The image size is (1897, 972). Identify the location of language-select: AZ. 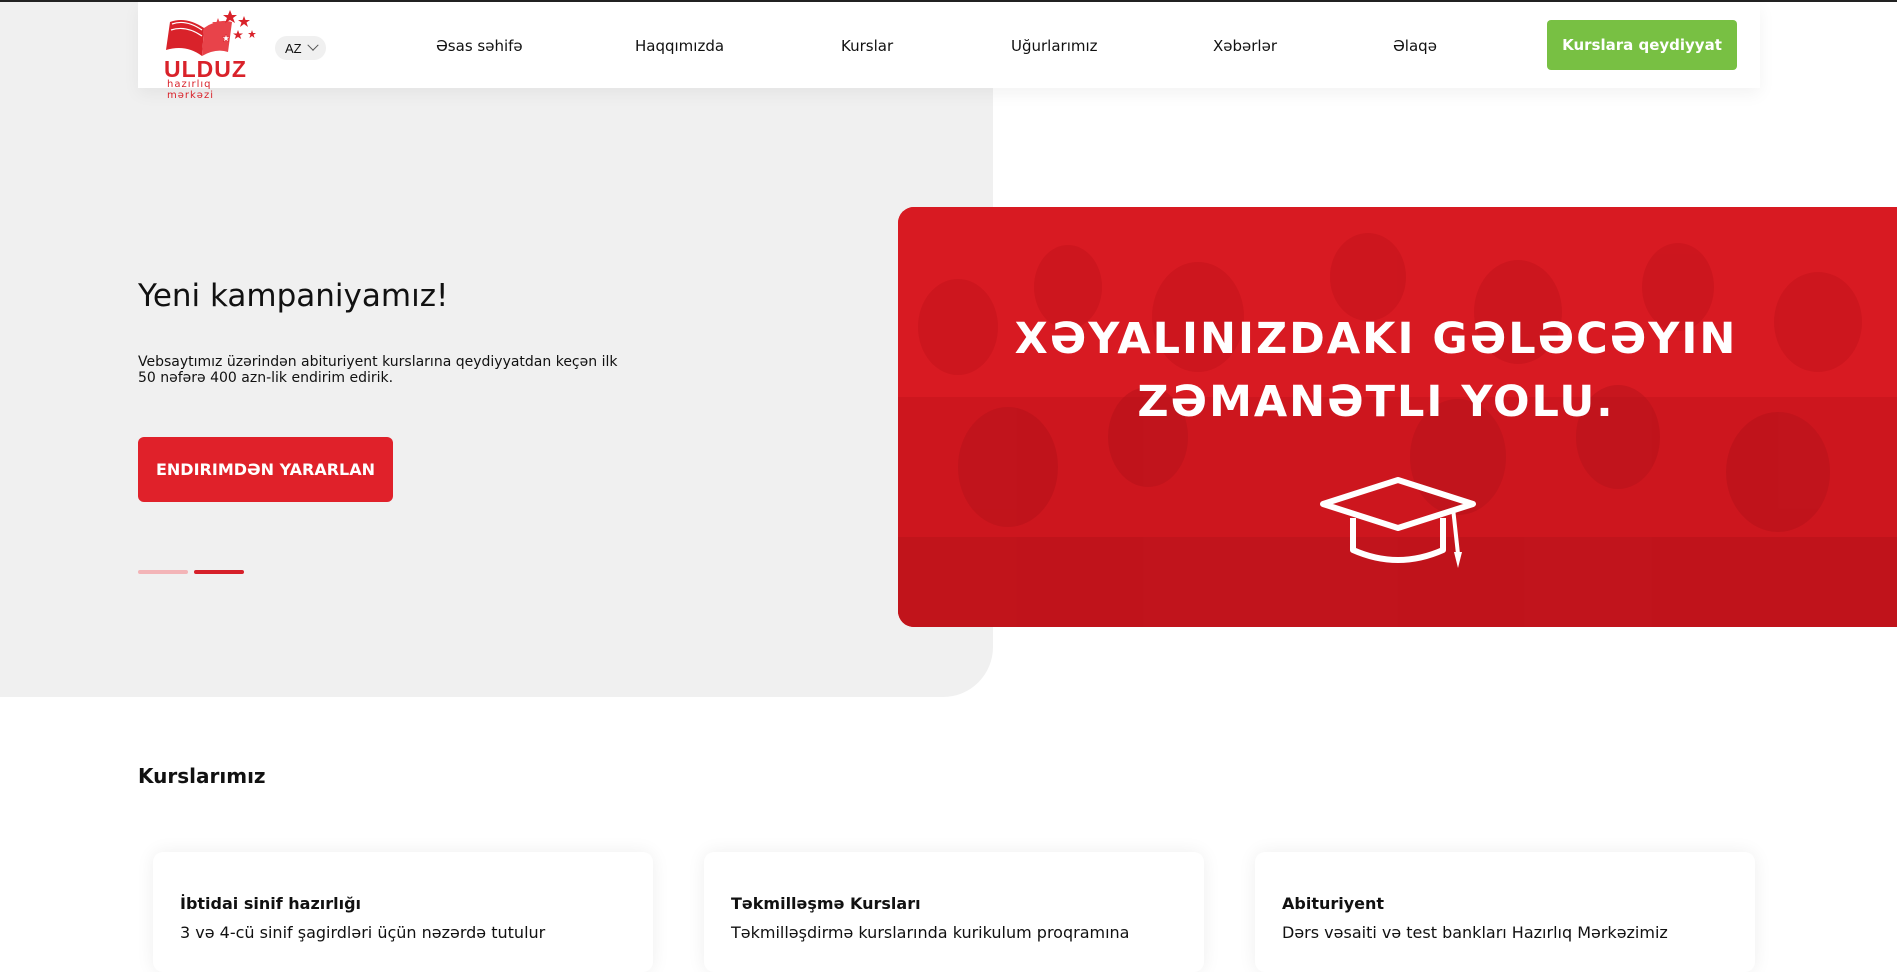
(300, 48).